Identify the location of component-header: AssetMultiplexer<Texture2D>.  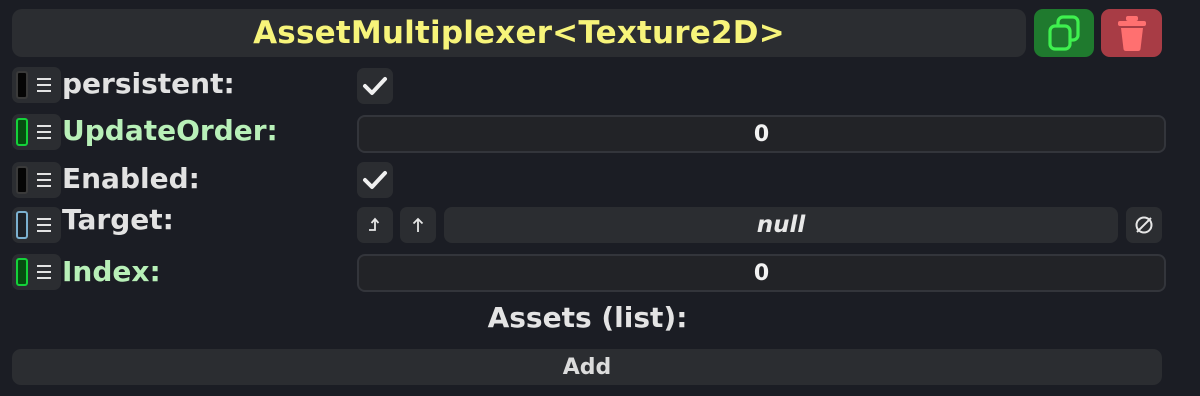
(519, 33).